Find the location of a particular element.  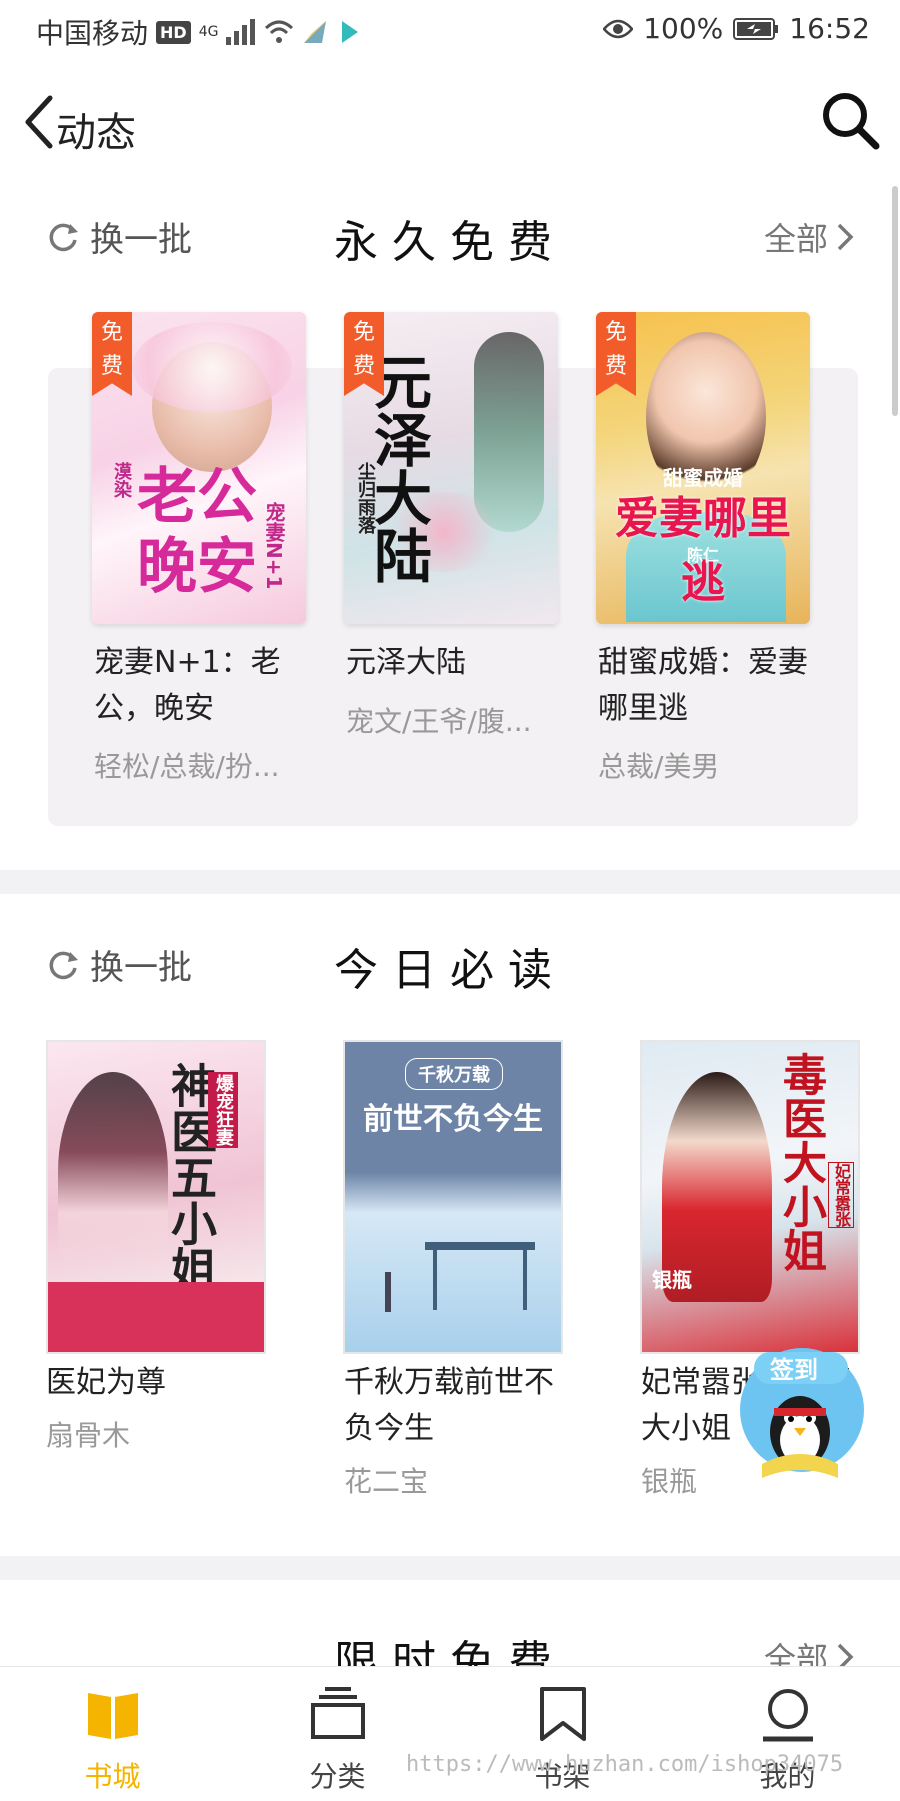

signal-icon is located at coordinates (241, 32).